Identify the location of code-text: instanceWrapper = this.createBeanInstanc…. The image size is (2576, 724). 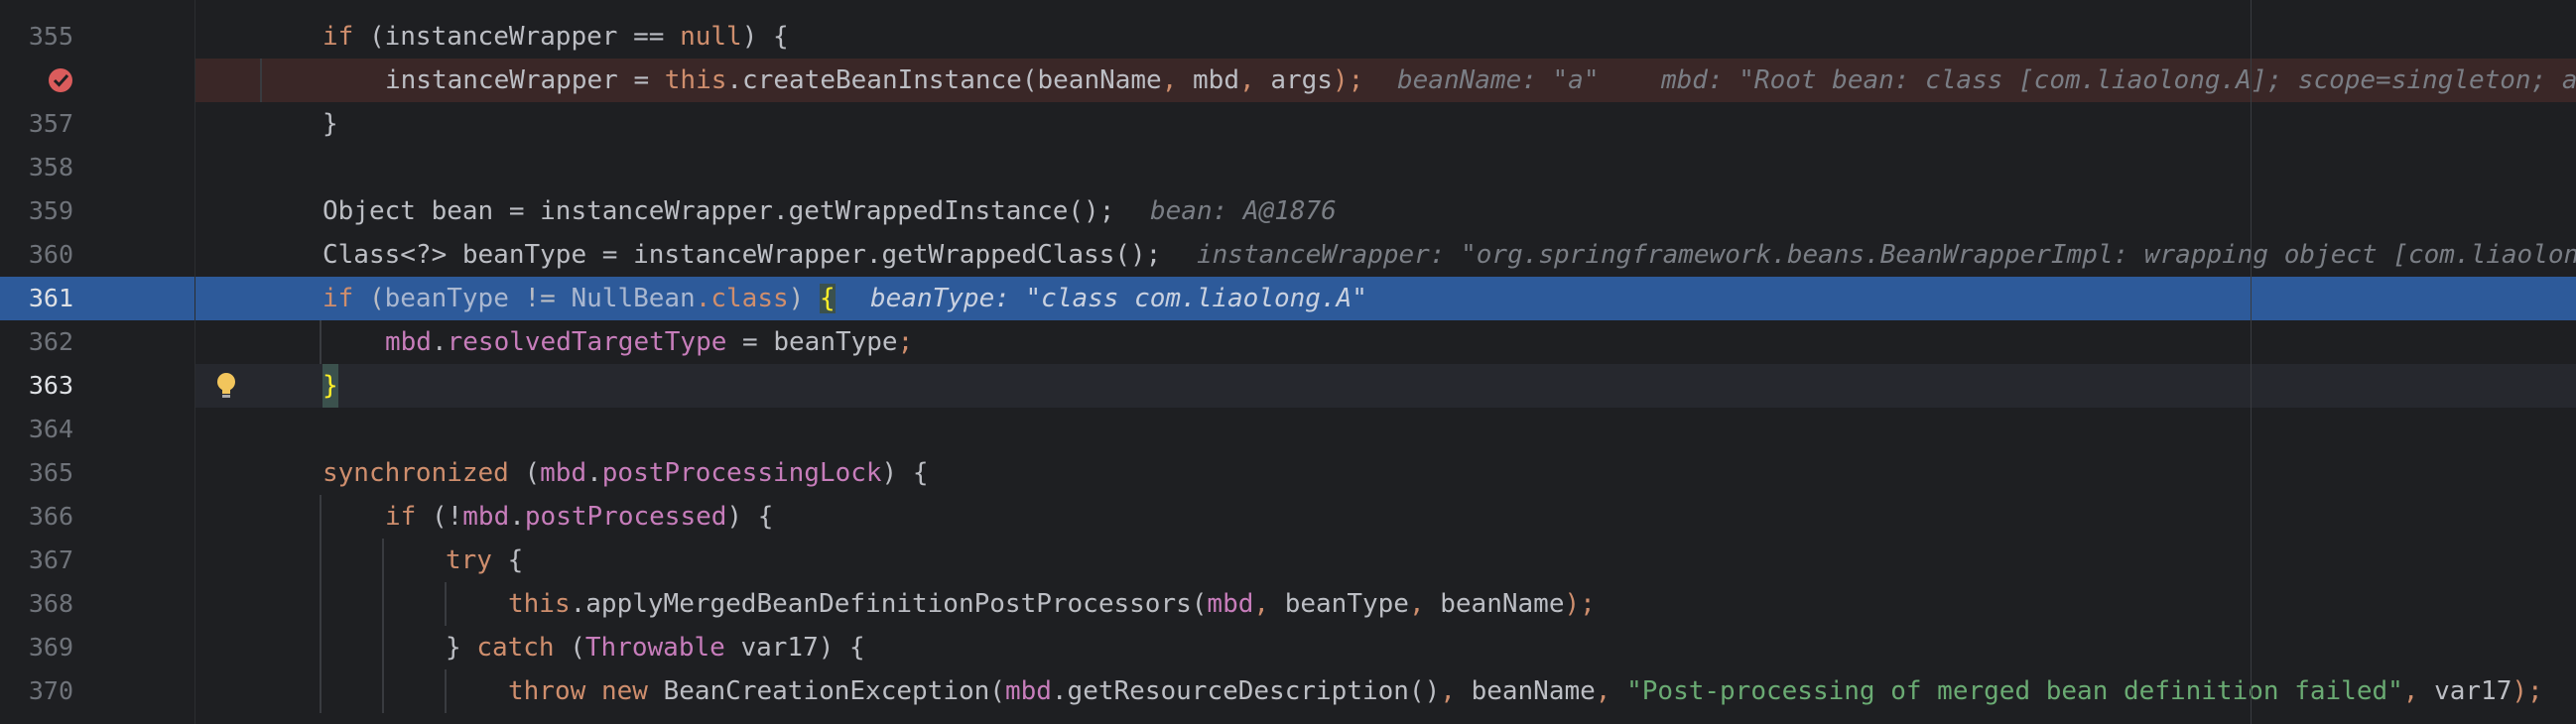
(875, 80).